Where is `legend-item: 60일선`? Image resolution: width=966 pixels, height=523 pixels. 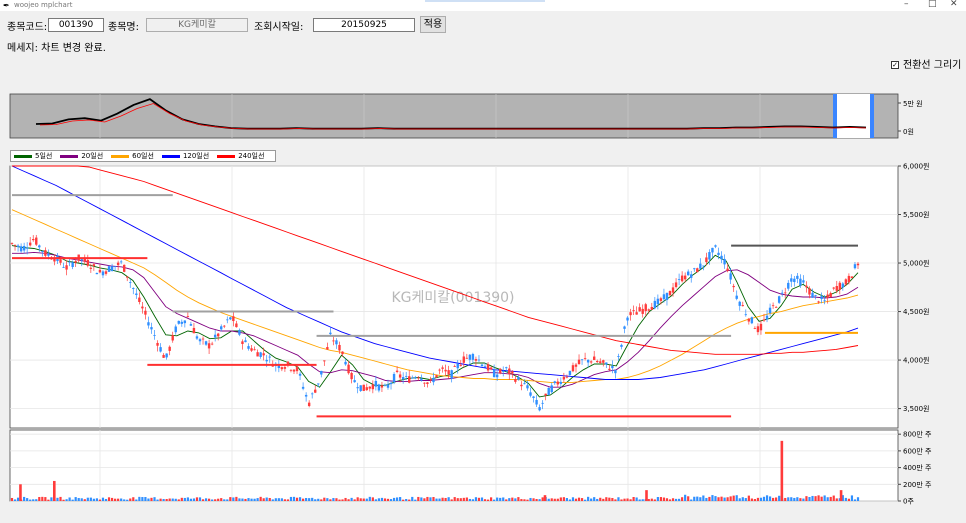 legend-item: 60일선 is located at coordinates (132, 156).